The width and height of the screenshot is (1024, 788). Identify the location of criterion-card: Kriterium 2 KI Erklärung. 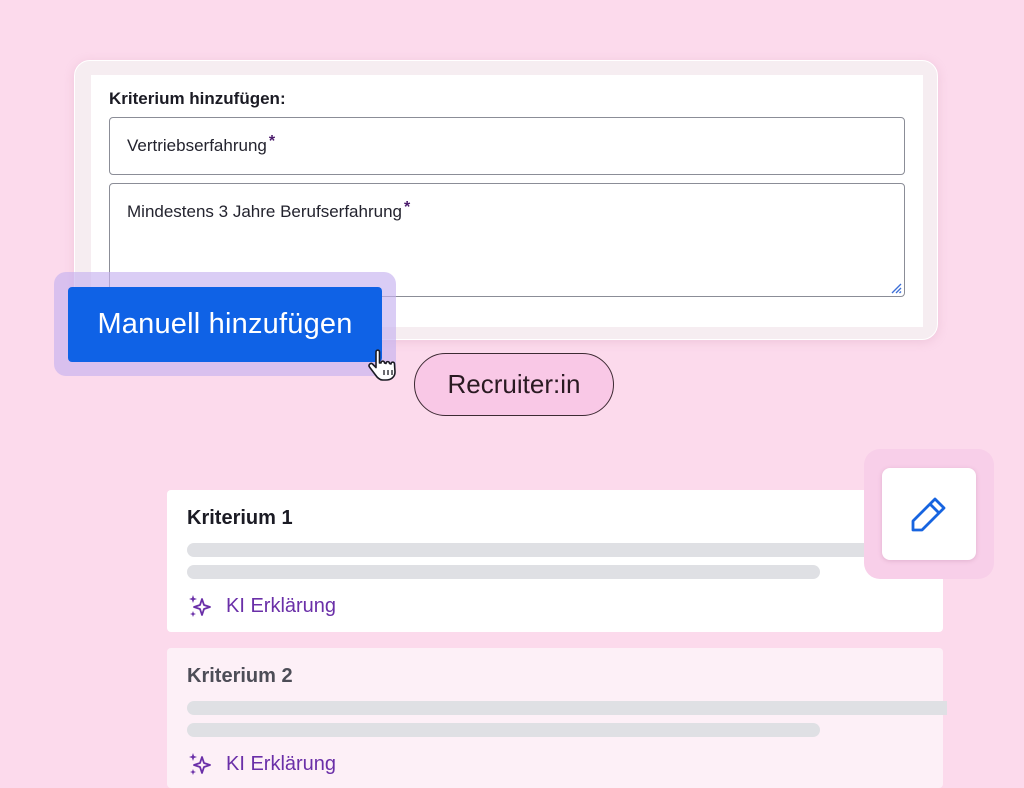
(557, 718).